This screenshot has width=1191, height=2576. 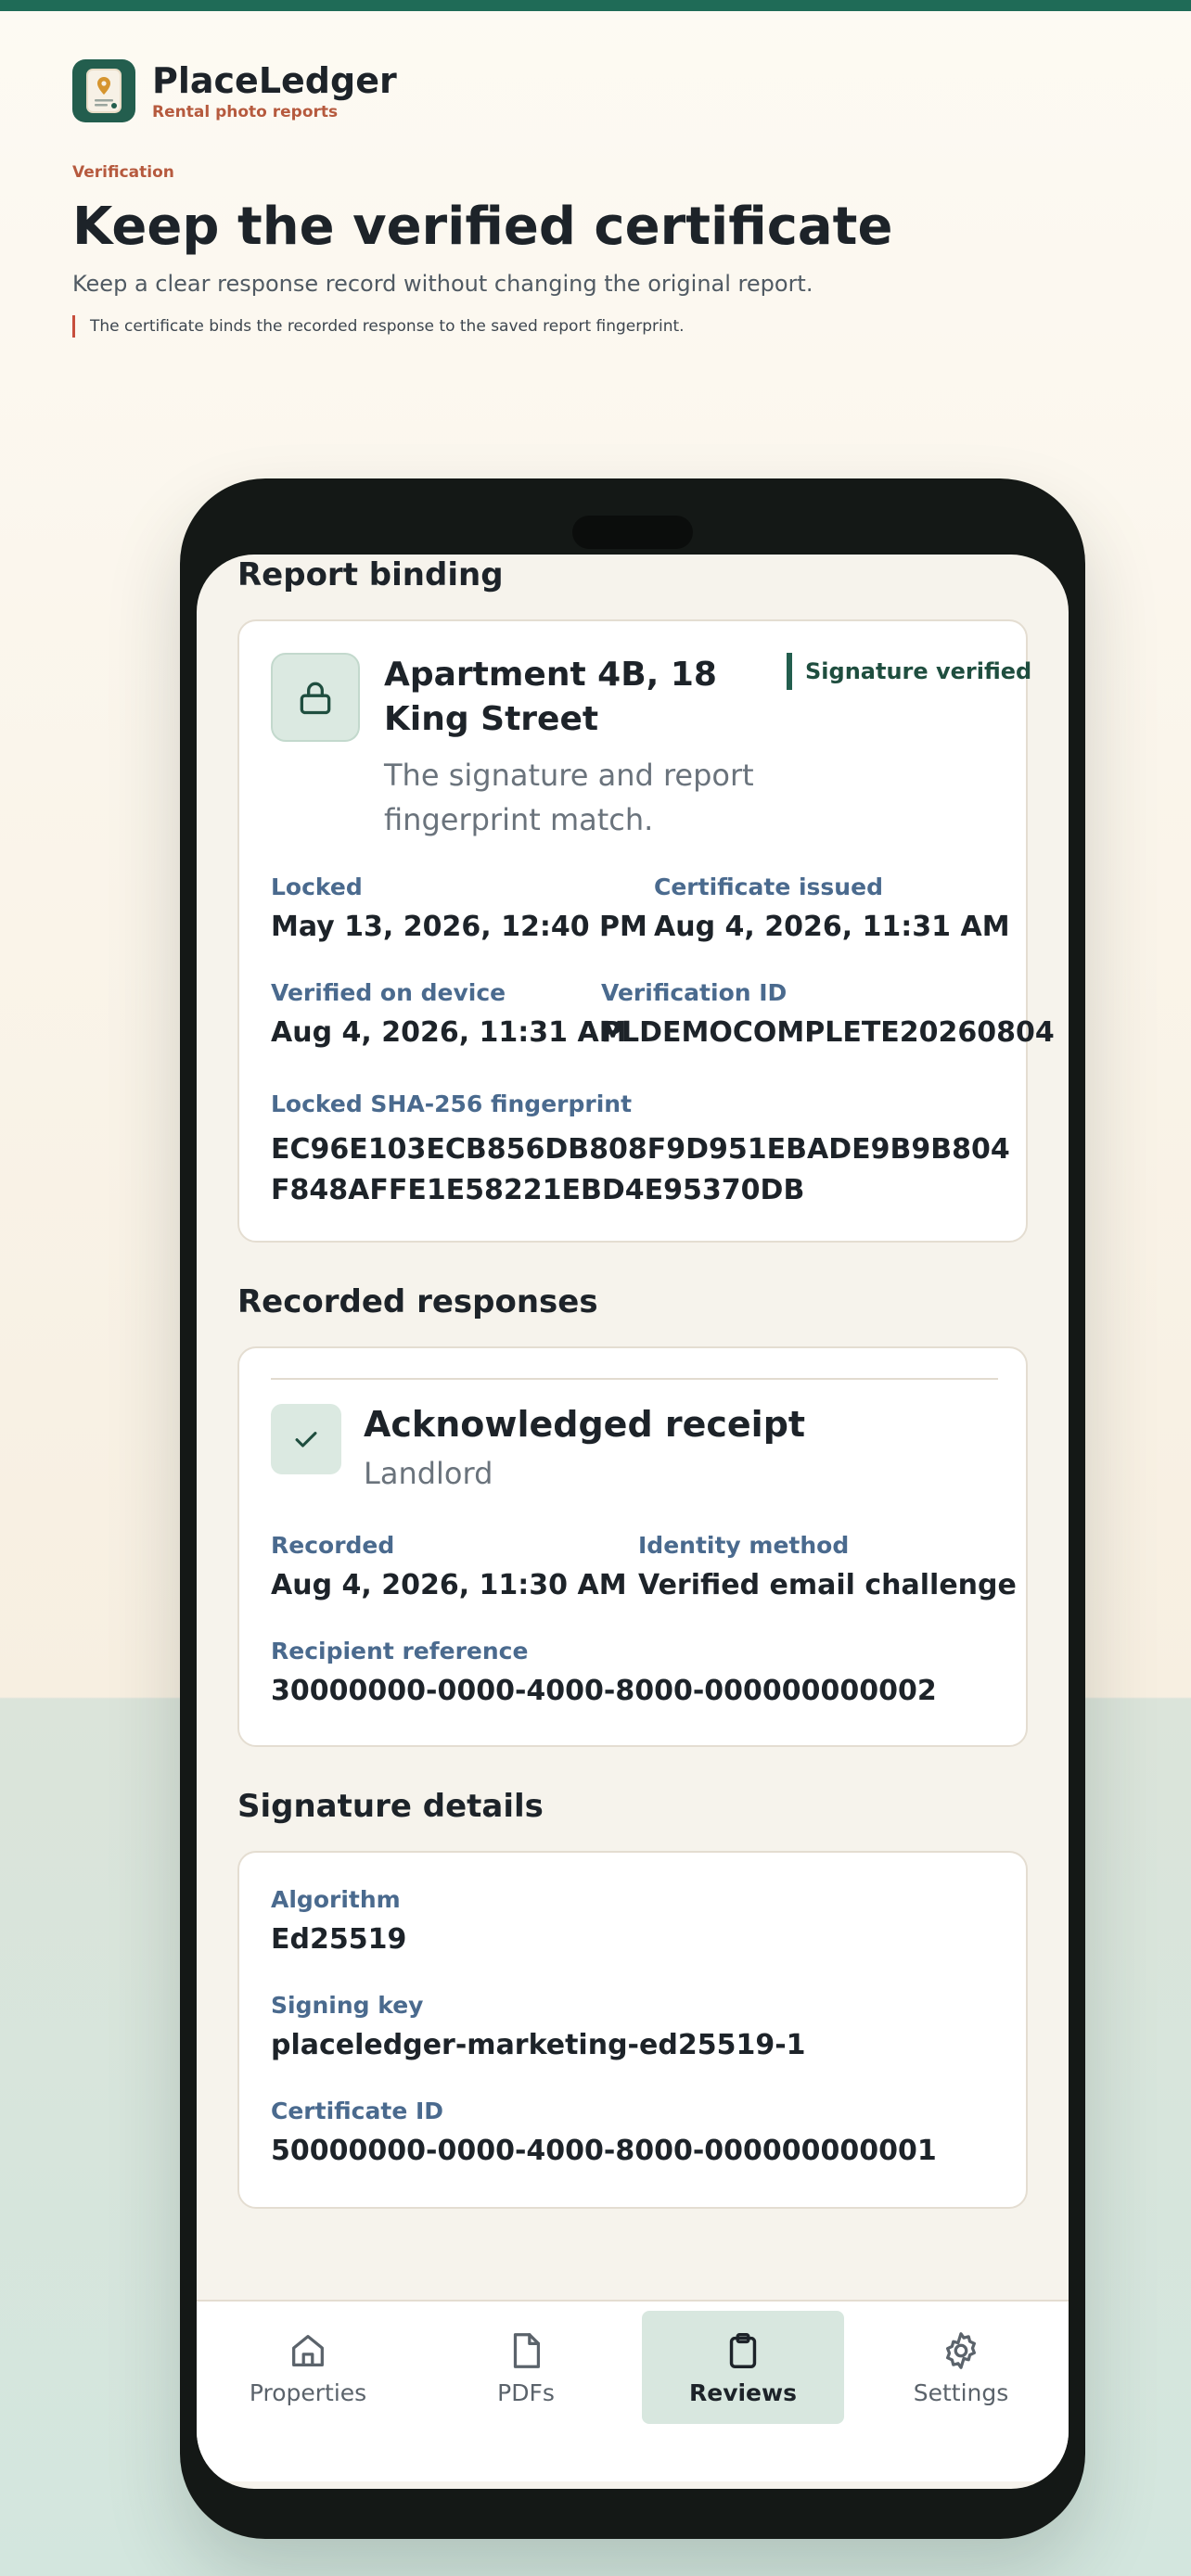 What do you see at coordinates (333, 1545) in the screenshot?
I see `recorded-label: Recorded` at bounding box center [333, 1545].